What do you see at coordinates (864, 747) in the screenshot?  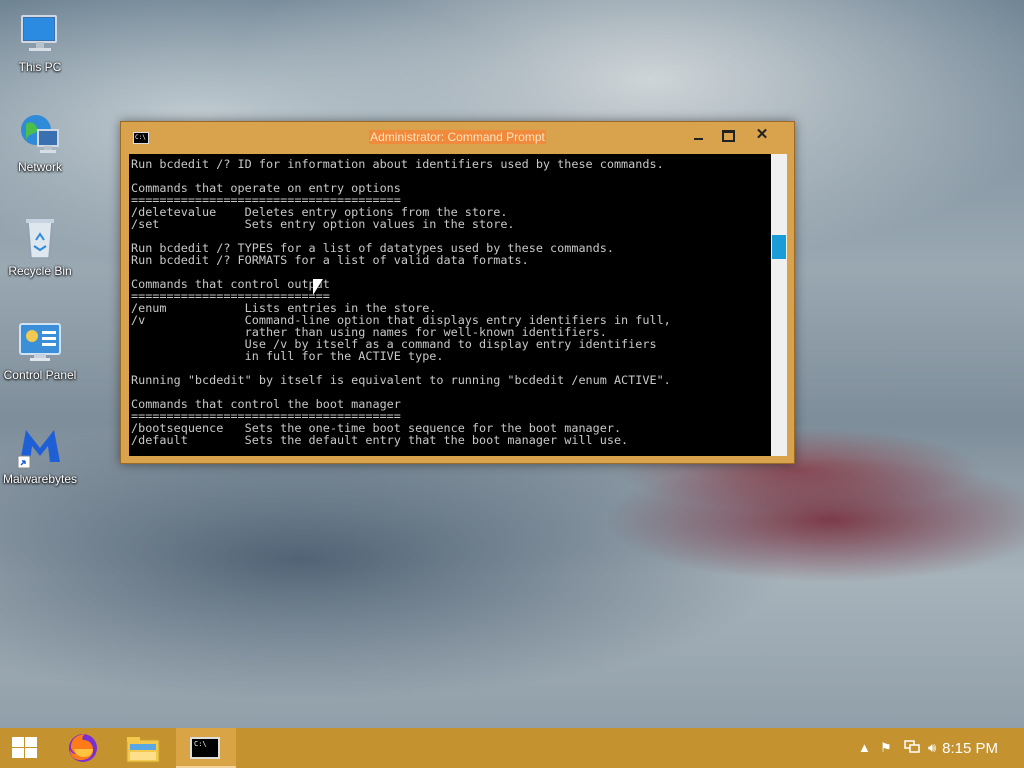 I see `chevron-up-icon: ▲` at bounding box center [864, 747].